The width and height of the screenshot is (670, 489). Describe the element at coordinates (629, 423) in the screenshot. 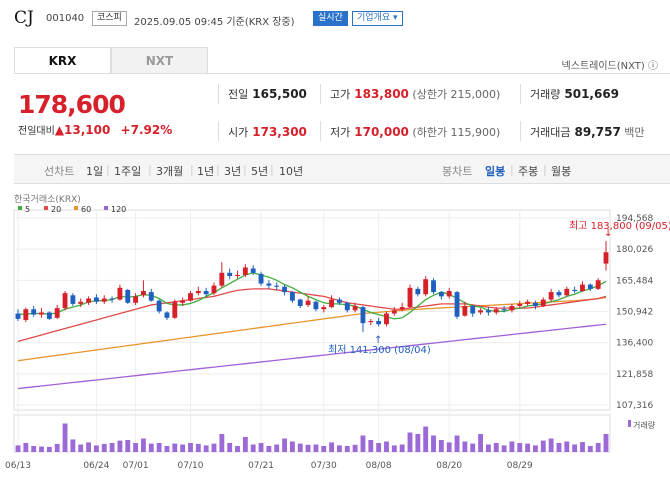

I see `volume-legend-swatch` at that location.